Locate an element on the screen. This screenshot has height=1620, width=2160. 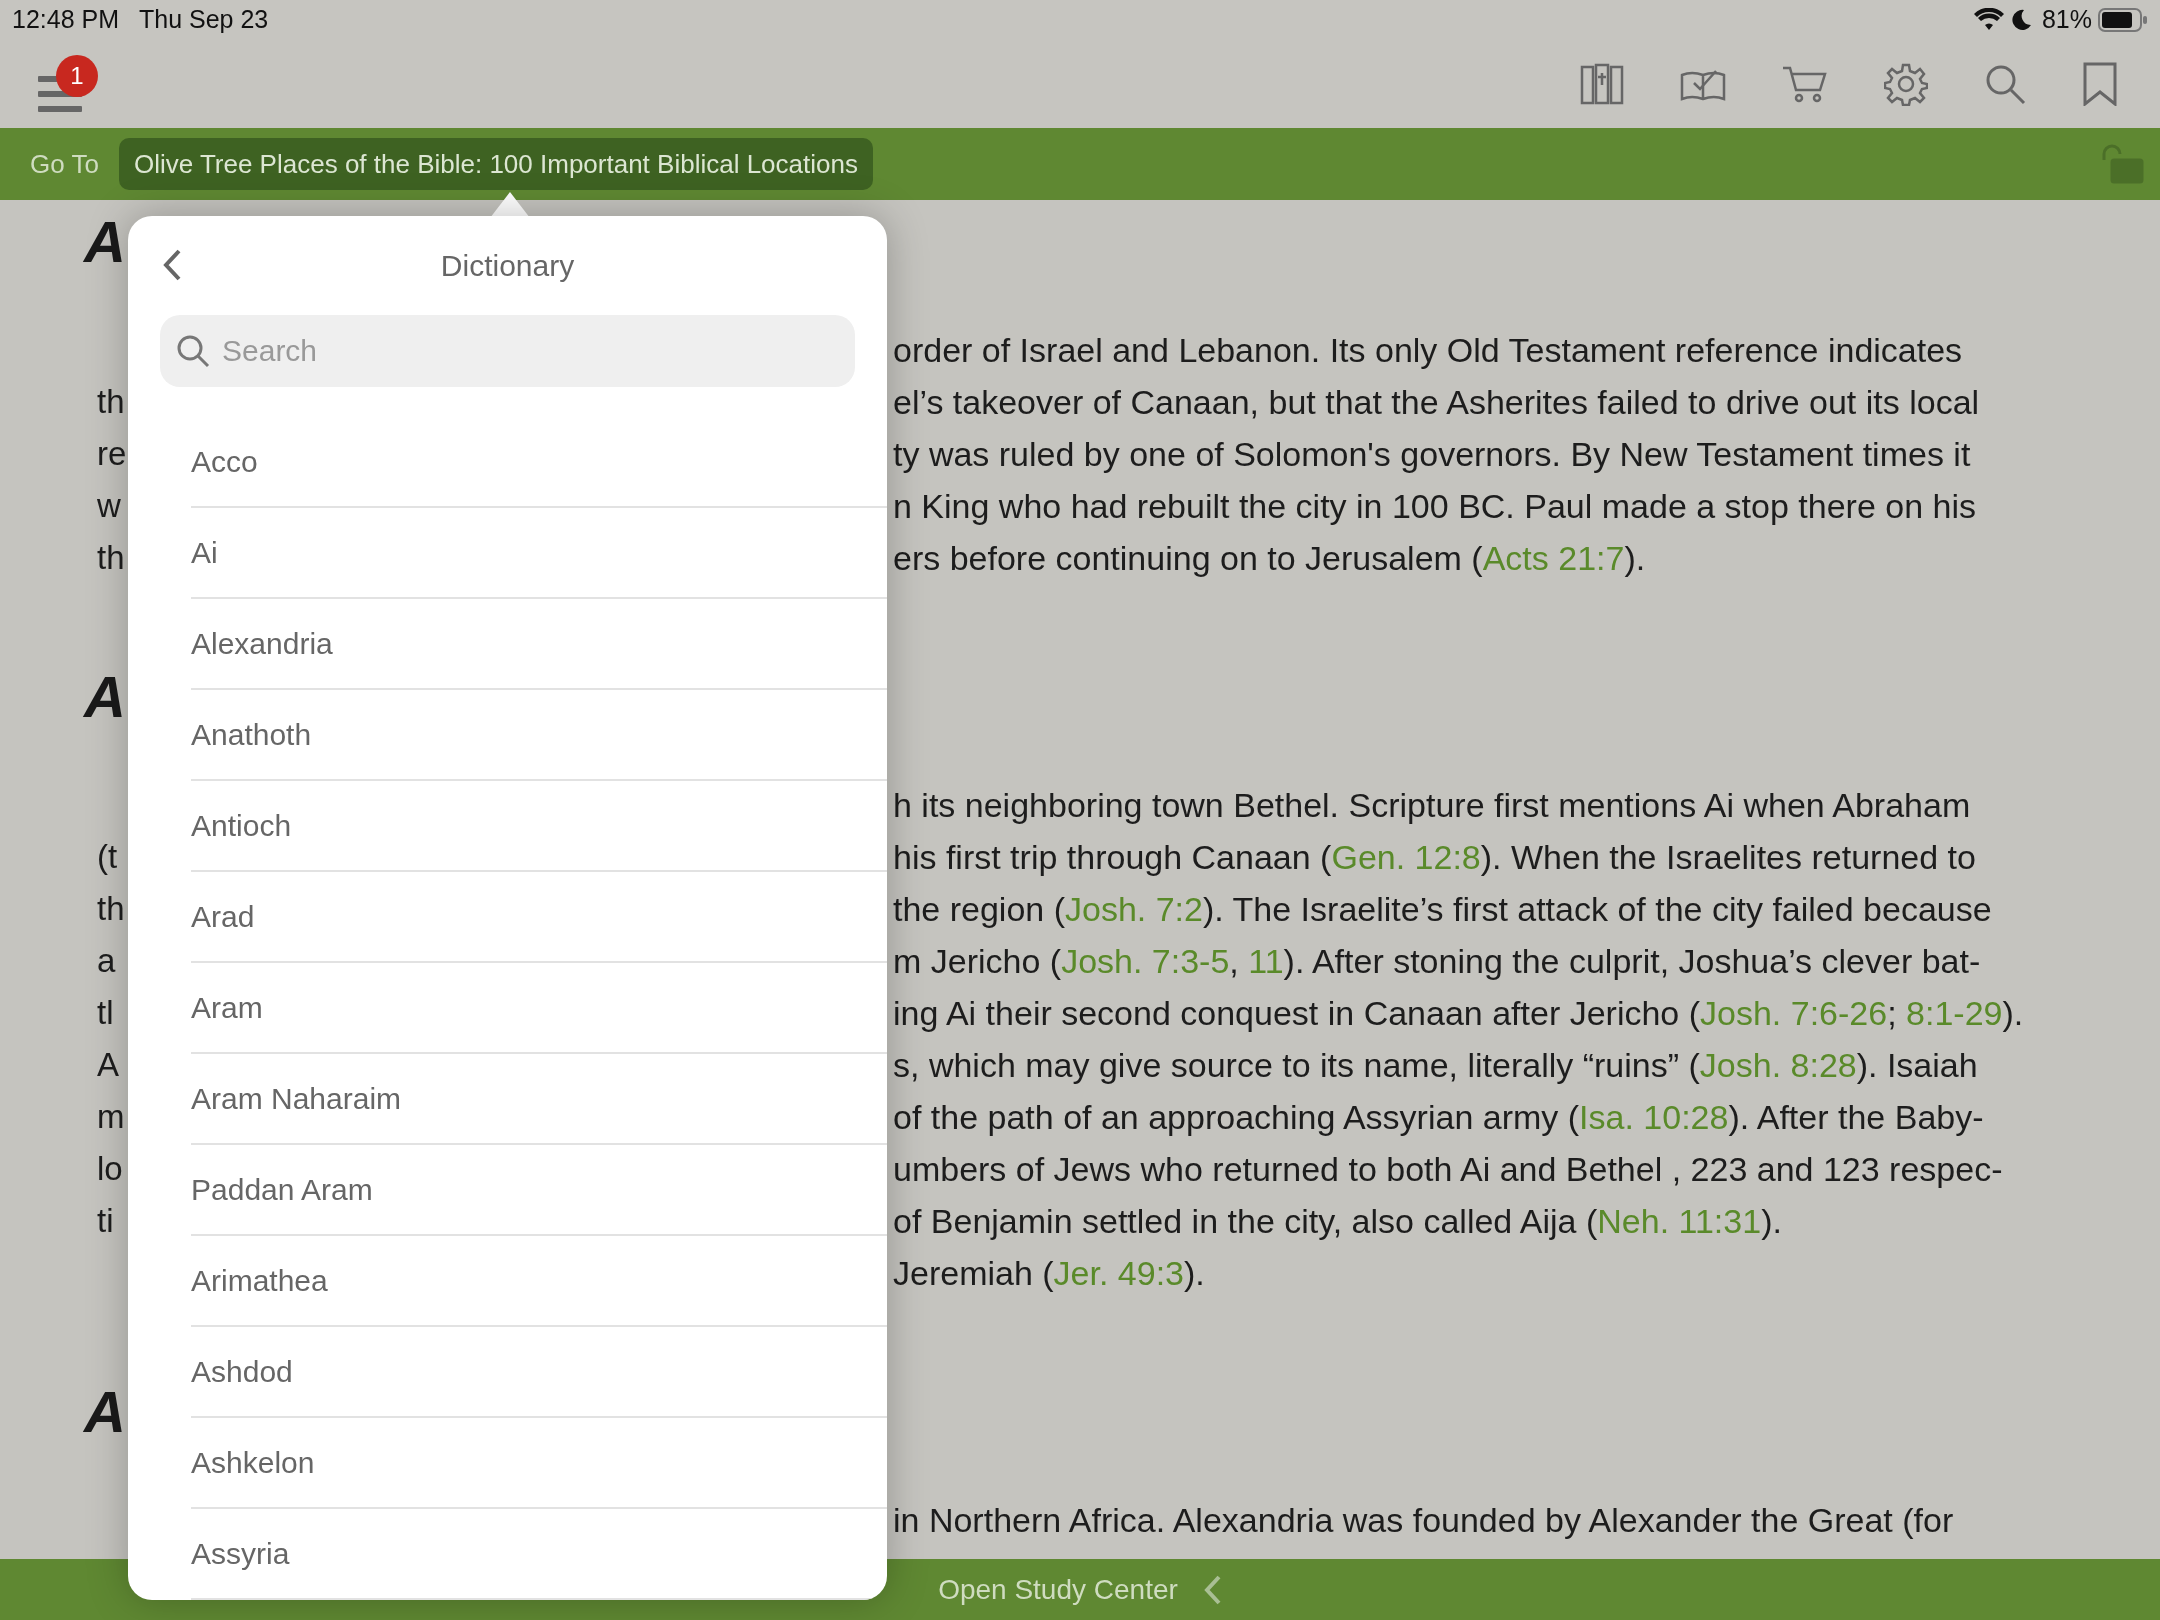
body-text-line: ty was ruled by one of Solomon's governors. By New Testament times it is located at coordinates (1432, 454).